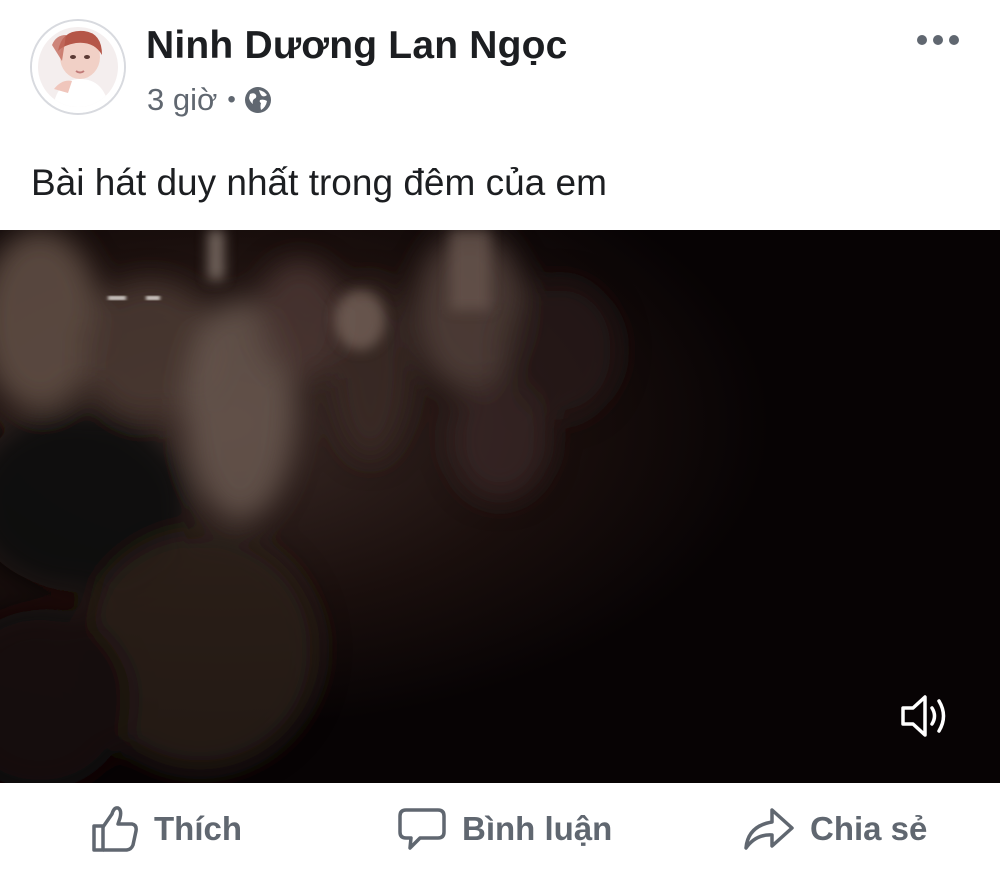  I want to click on author-name: Ninh Dương Lan Ngọc, so click(357, 46).